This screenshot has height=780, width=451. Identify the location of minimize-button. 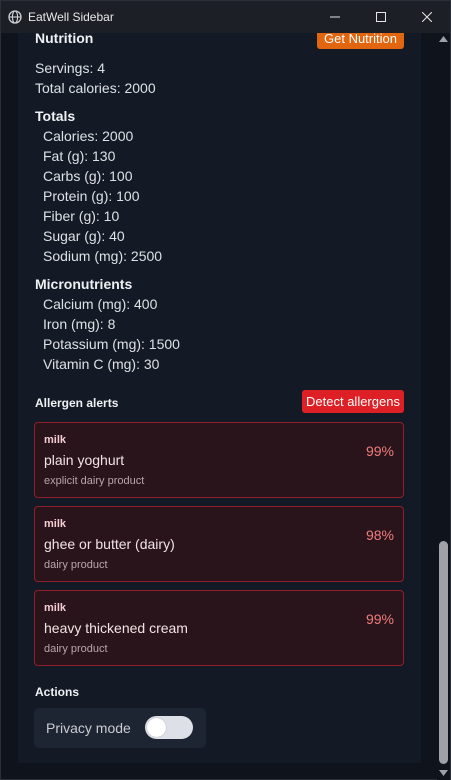
(335, 17).